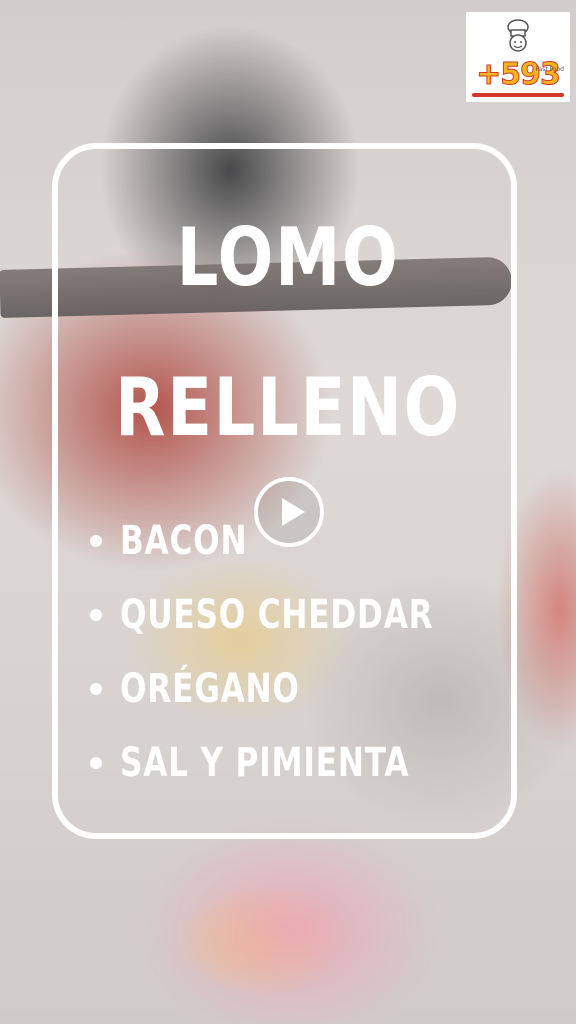 This screenshot has width=576, height=1024. Describe the element at coordinates (518, 35) in the screenshot. I see `chef-hat-icon` at that location.